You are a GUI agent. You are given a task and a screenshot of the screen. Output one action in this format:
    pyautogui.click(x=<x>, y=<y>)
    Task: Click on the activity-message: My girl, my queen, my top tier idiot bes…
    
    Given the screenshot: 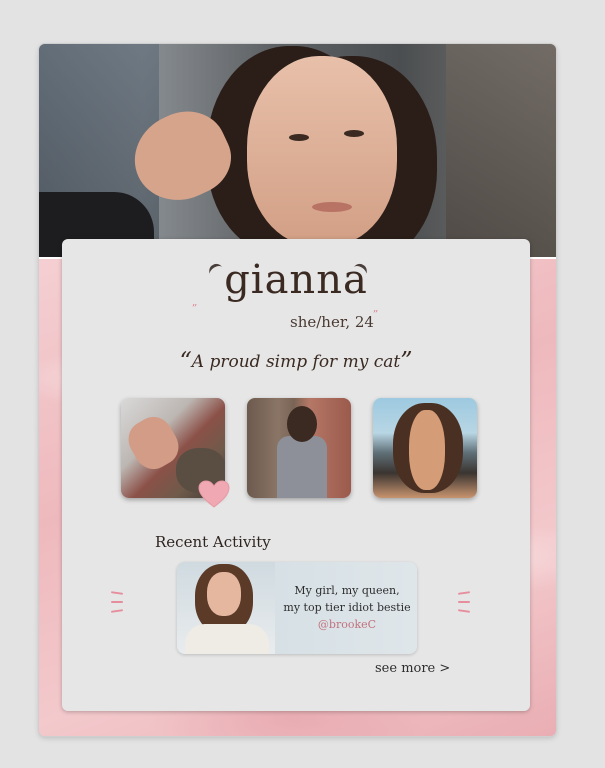 What is the action you would take?
    pyautogui.click(x=347, y=607)
    